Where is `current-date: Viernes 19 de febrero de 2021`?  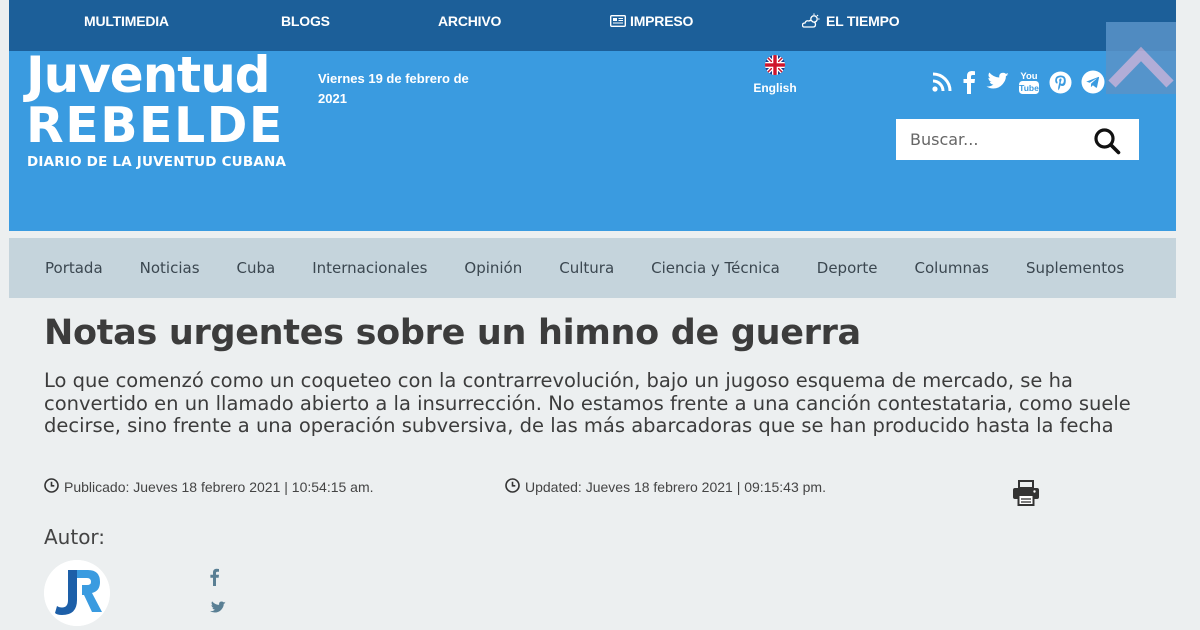
current-date: Viernes 19 de febrero de 2021 is located at coordinates (393, 88).